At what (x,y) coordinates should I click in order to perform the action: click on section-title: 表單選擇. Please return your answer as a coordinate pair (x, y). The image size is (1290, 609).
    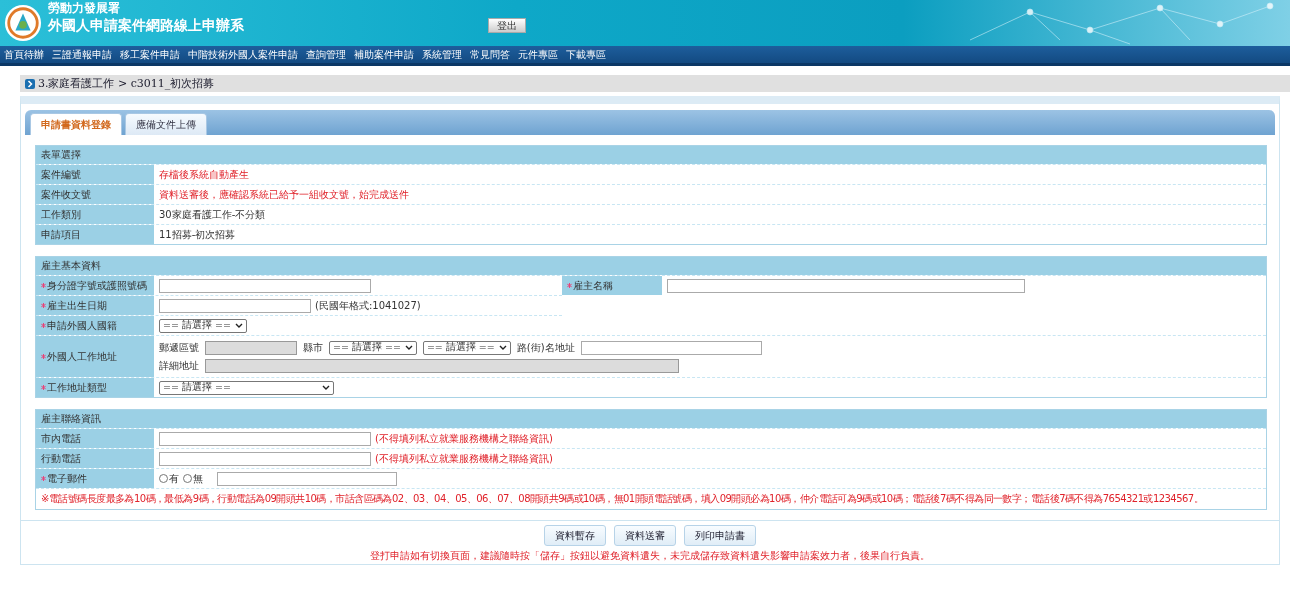
    Looking at the image, I should click on (651, 155).